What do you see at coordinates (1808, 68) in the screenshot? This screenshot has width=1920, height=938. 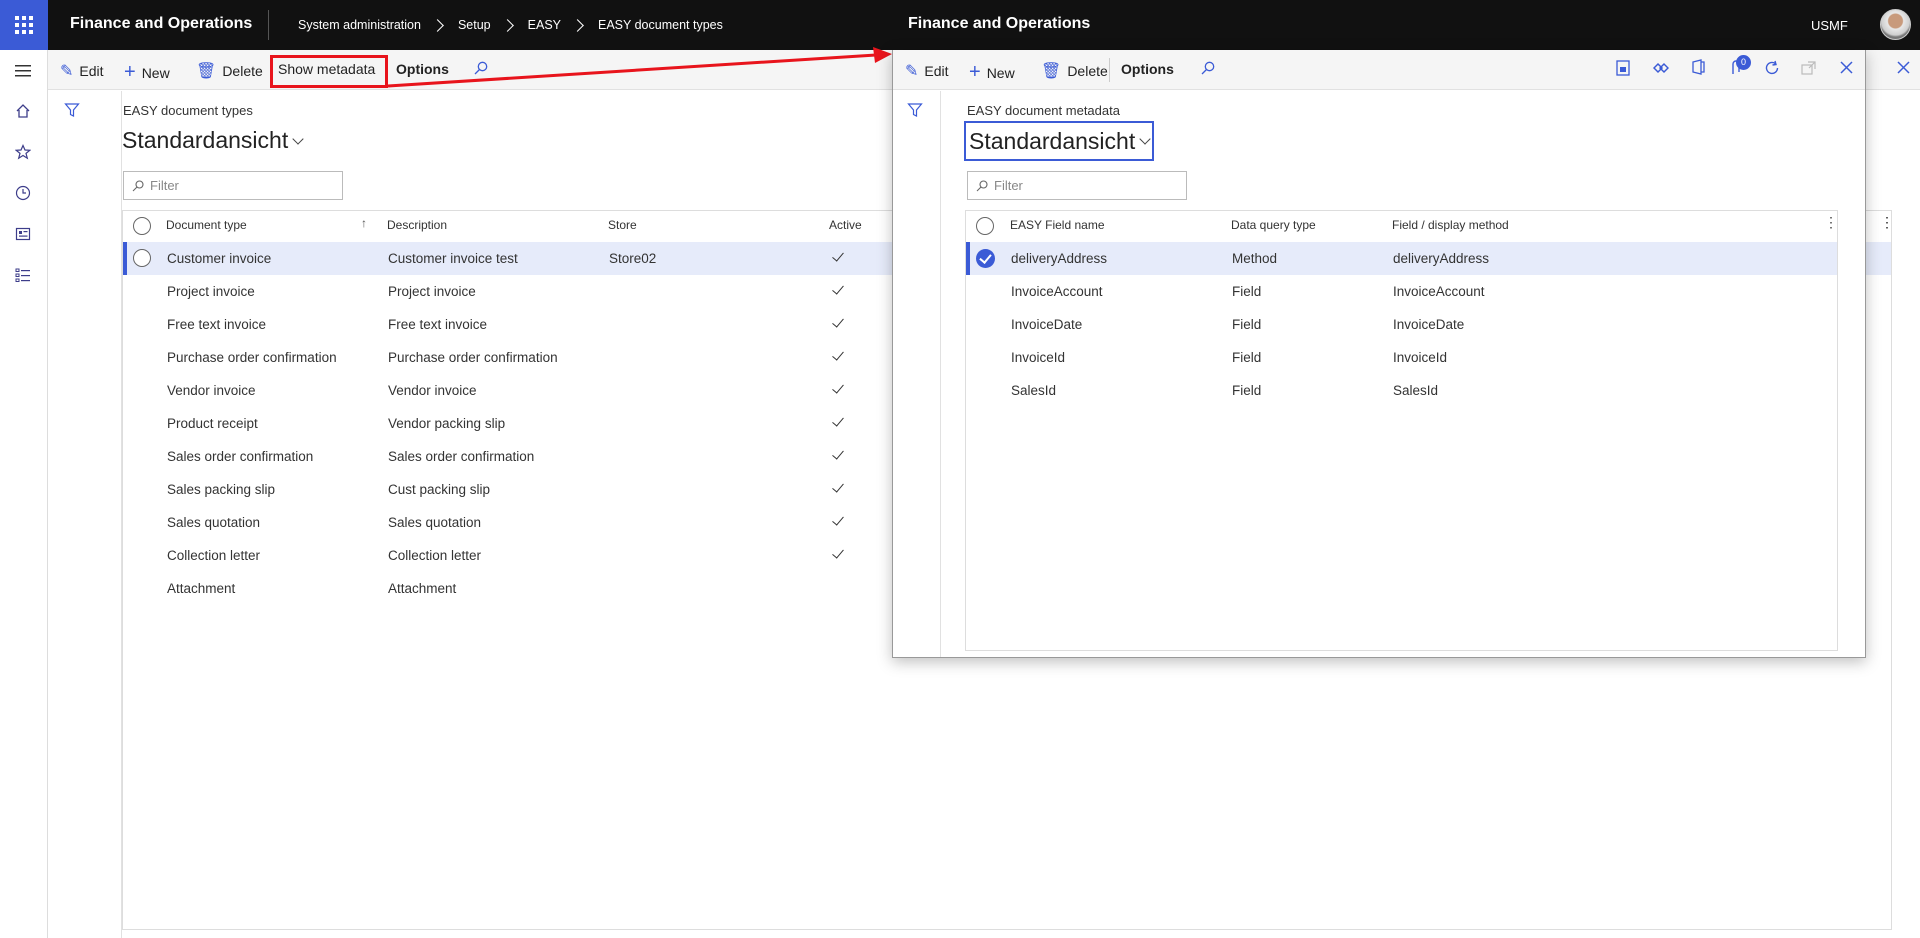 I see `open-in-new-window-icon` at bounding box center [1808, 68].